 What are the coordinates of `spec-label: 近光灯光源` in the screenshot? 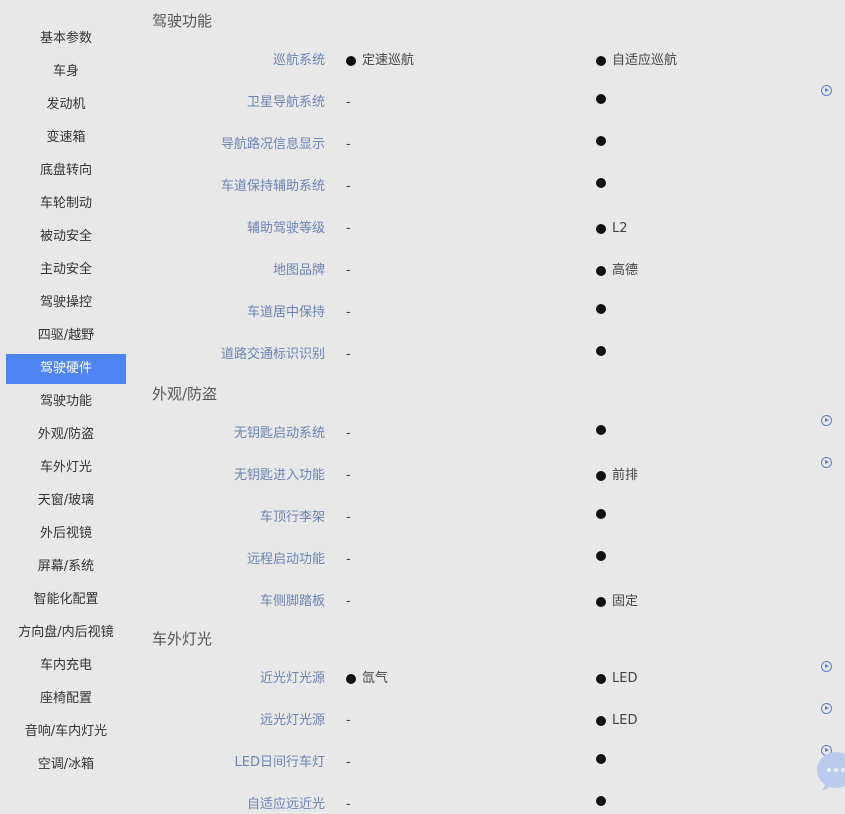 It's located at (292, 678).